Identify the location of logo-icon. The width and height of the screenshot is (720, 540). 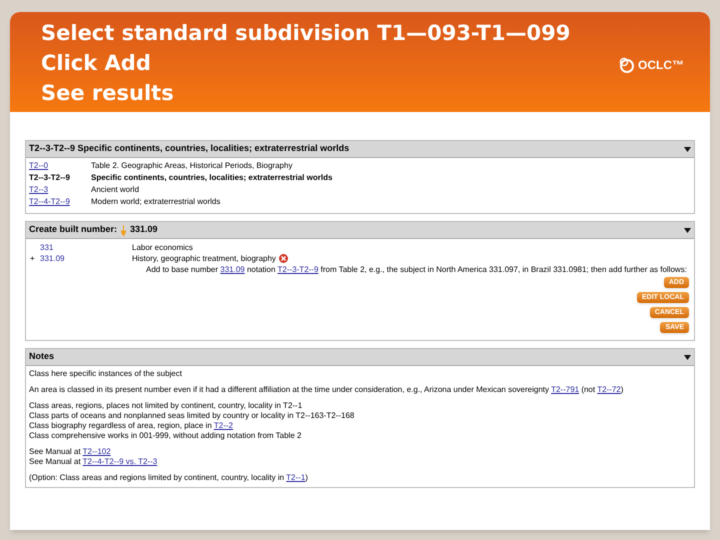
(627, 65).